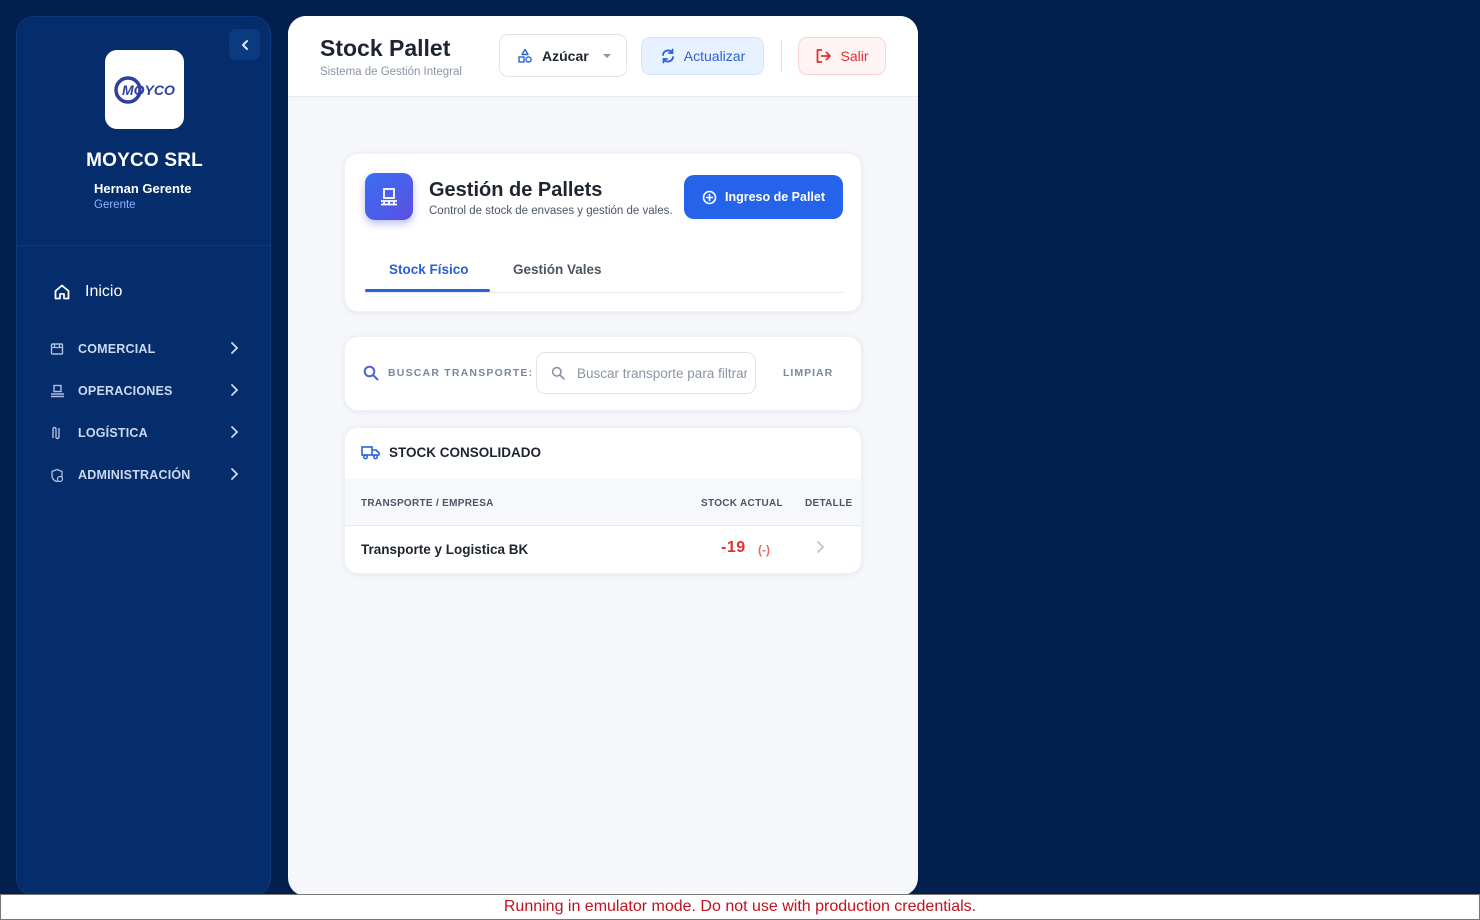 The height and width of the screenshot is (920, 1480). What do you see at coordinates (62, 292) in the screenshot?
I see `home-icon` at bounding box center [62, 292].